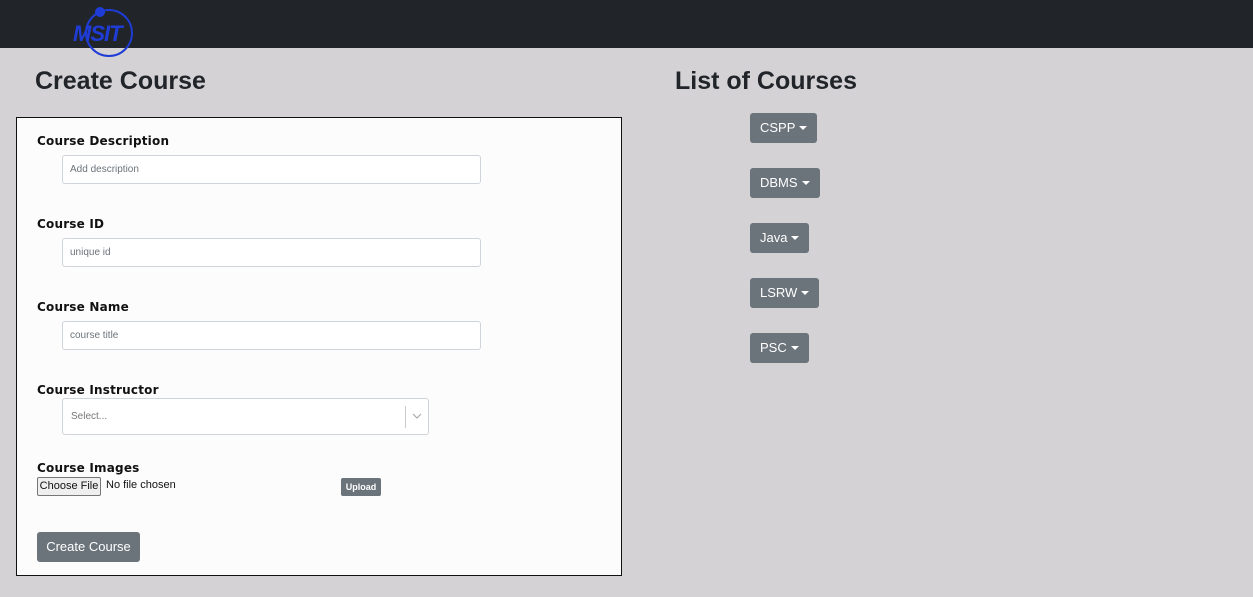 This screenshot has width=1253, height=597. What do you see at coordinates (405, 417) in the screenshot?
I see `select-separator` at bounding box center [405, 417].